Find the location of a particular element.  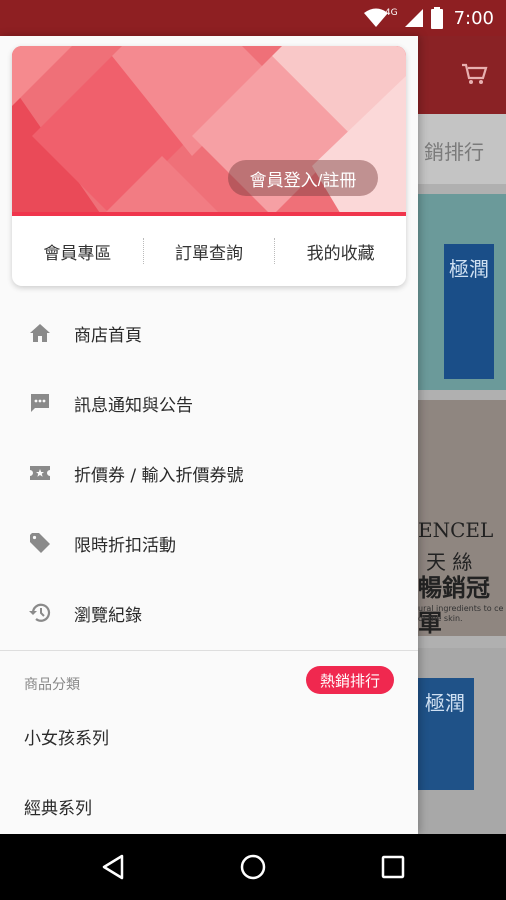

category-header: 商品分類 is located at coordinates (52, 685).